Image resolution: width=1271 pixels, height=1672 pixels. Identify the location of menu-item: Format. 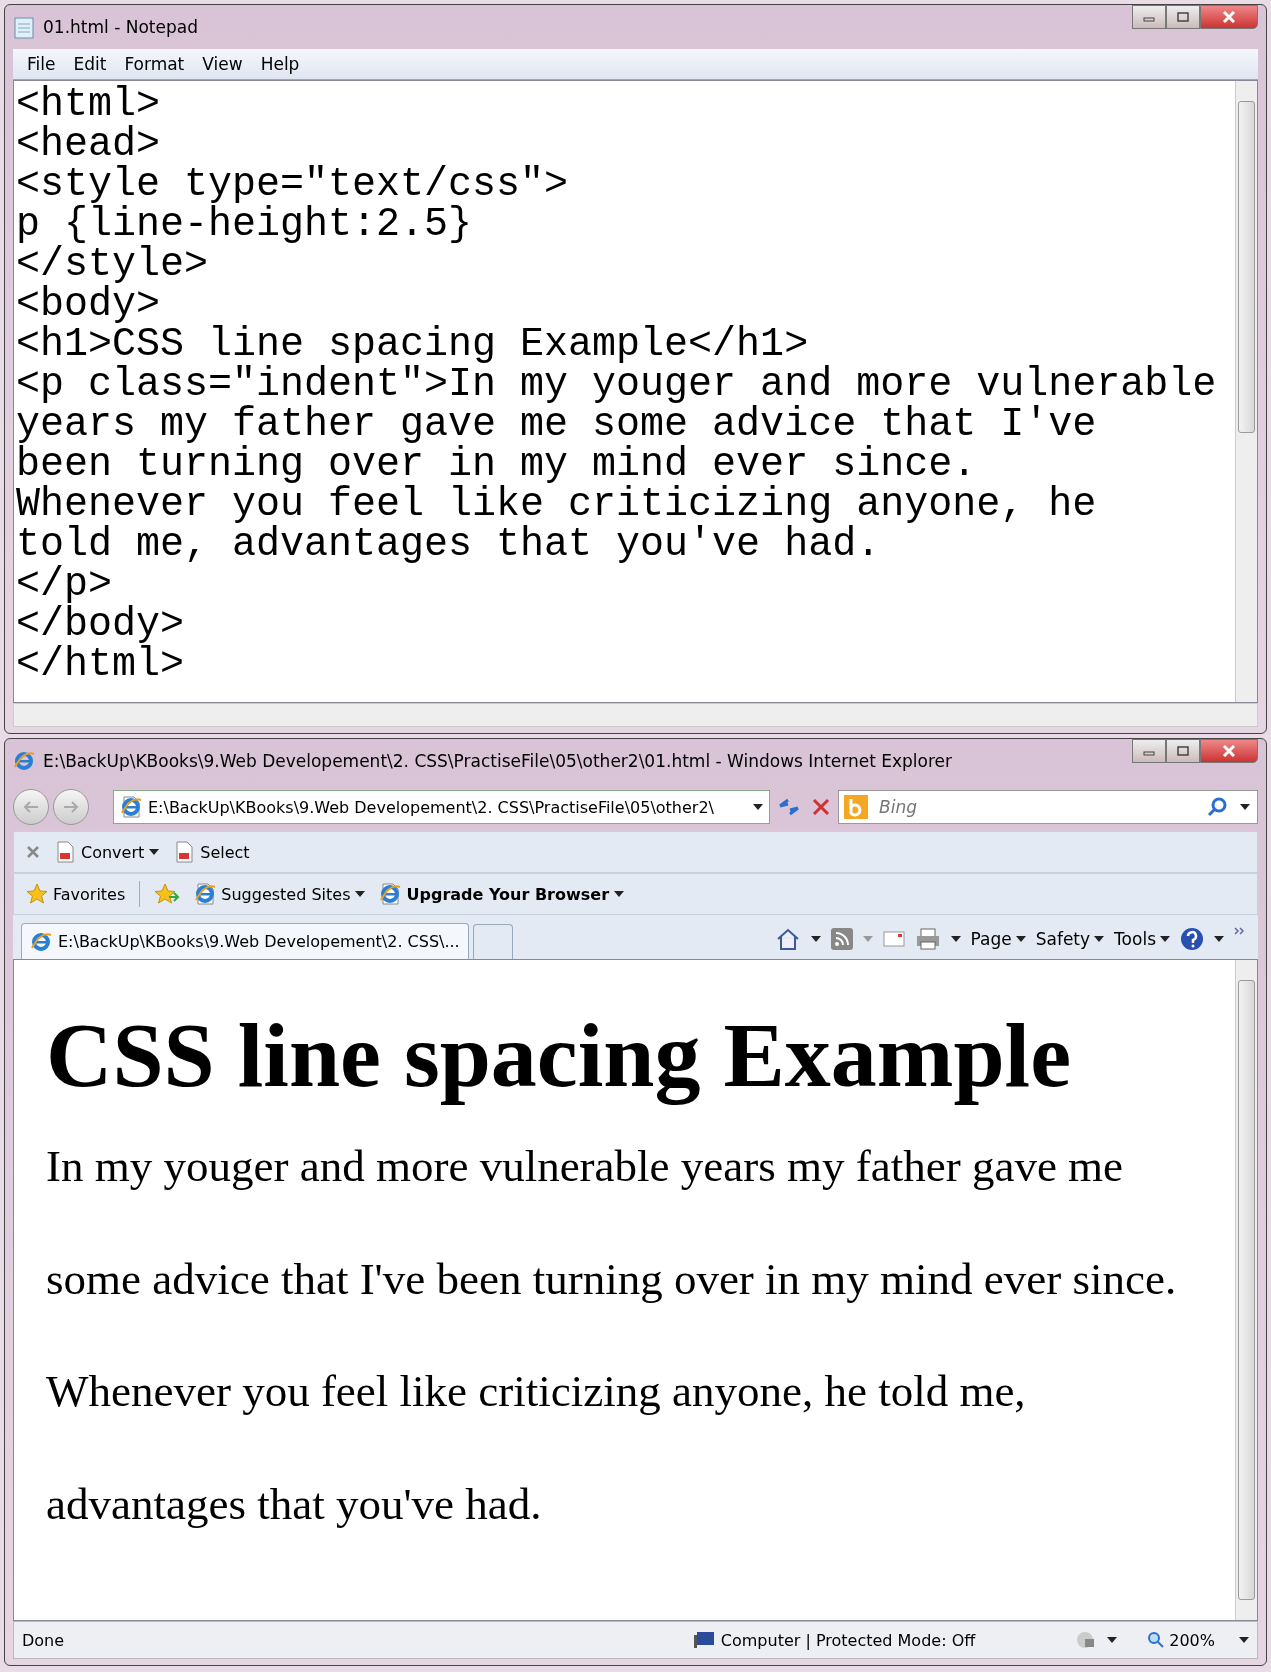
(154, 64).